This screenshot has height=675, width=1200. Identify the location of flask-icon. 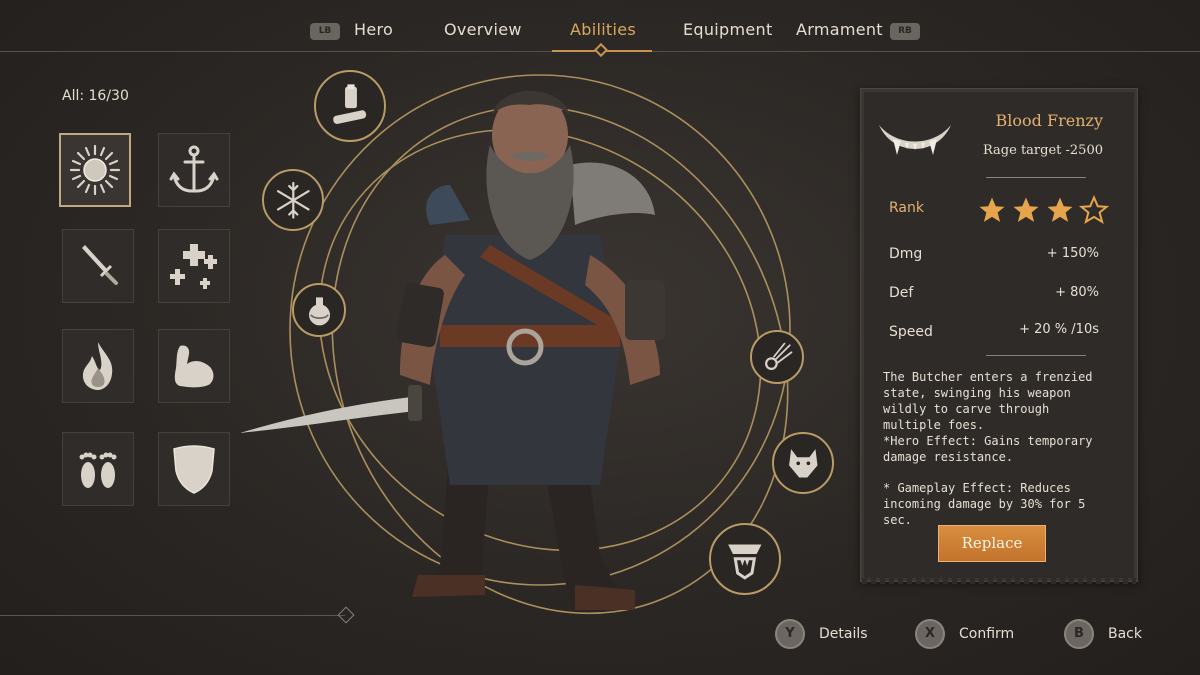
(319, 310).